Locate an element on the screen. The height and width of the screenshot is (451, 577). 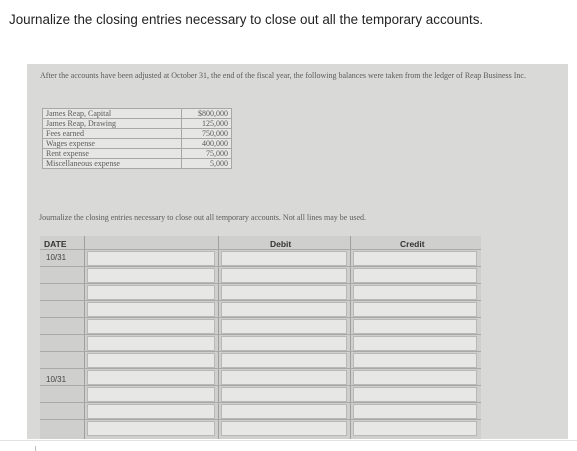
balance-amount: 750,000 is located at coordinates (206, 133).